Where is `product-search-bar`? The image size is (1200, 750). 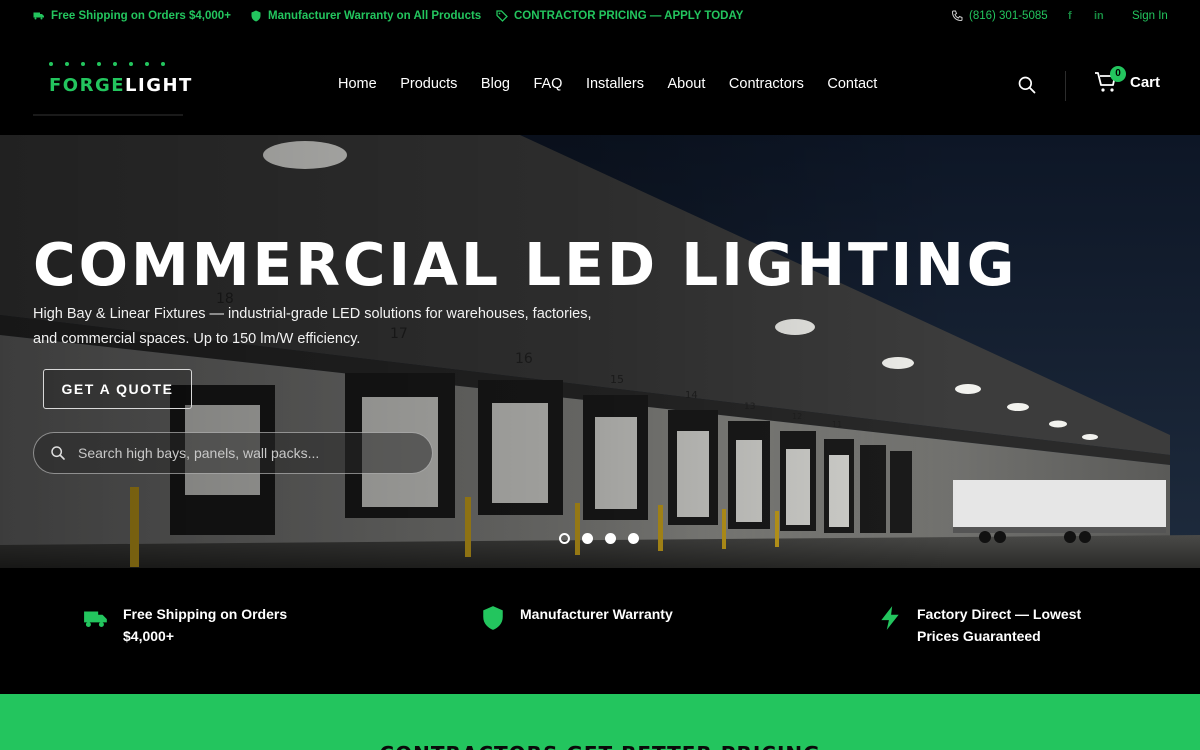 product-search-bar is located at coordinates (233, 453).